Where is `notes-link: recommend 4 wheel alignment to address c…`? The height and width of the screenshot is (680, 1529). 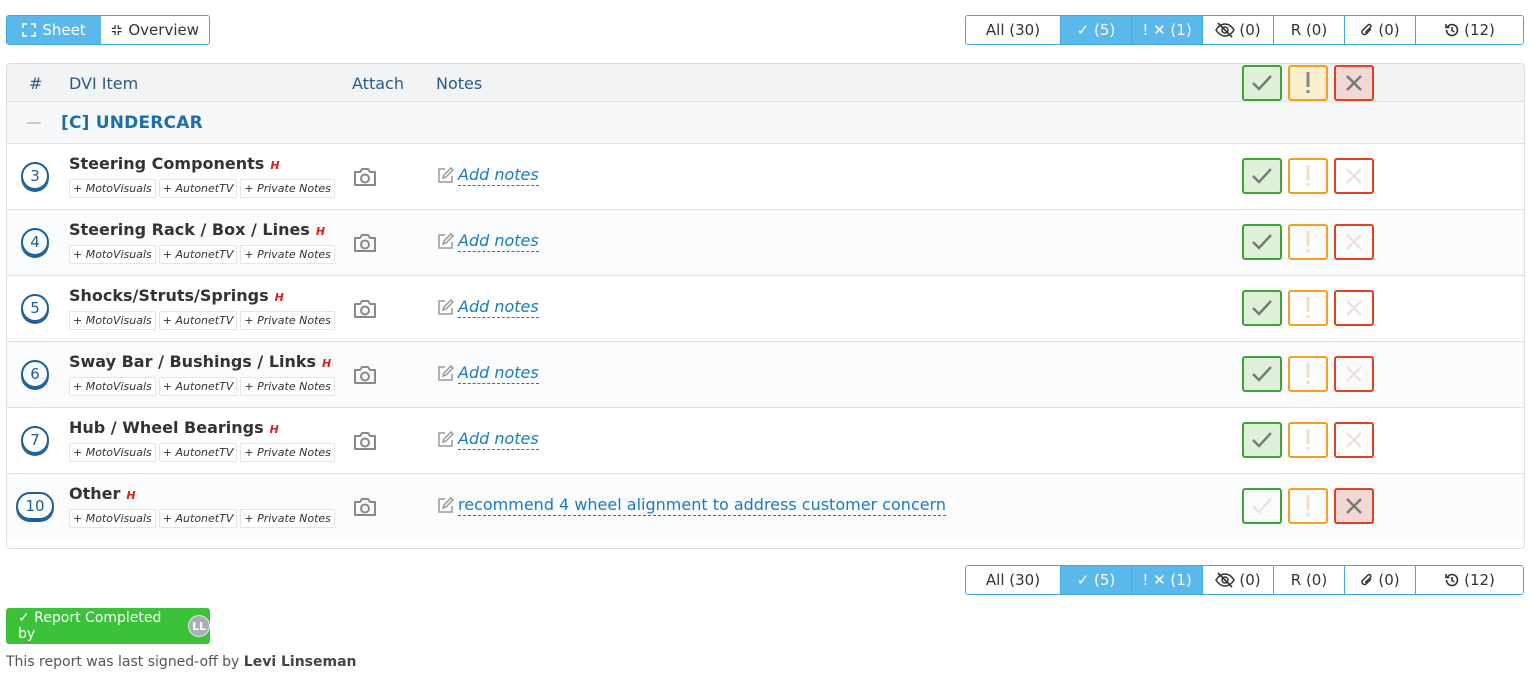 notes-link: recommend 4 wheel alignment to address c… is located at coordinates (702, 505).